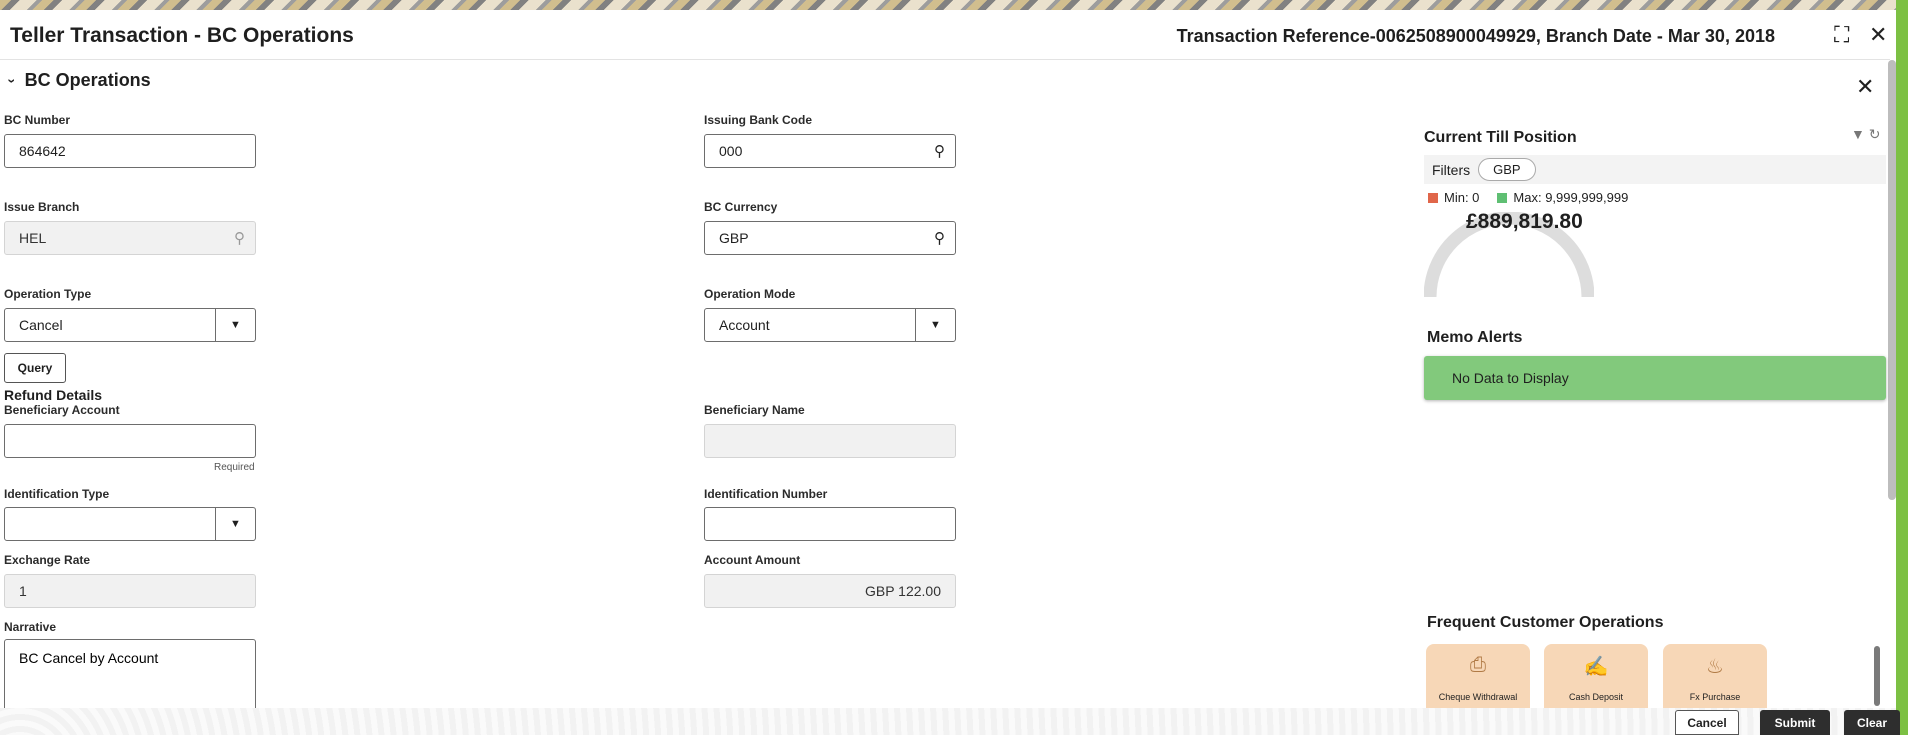 This screenshot has height=735, width=1908. Describe the element at coordinates (1655, 378) in the screenshot. I see `memo-alert-box: No Data to Display` at that location.